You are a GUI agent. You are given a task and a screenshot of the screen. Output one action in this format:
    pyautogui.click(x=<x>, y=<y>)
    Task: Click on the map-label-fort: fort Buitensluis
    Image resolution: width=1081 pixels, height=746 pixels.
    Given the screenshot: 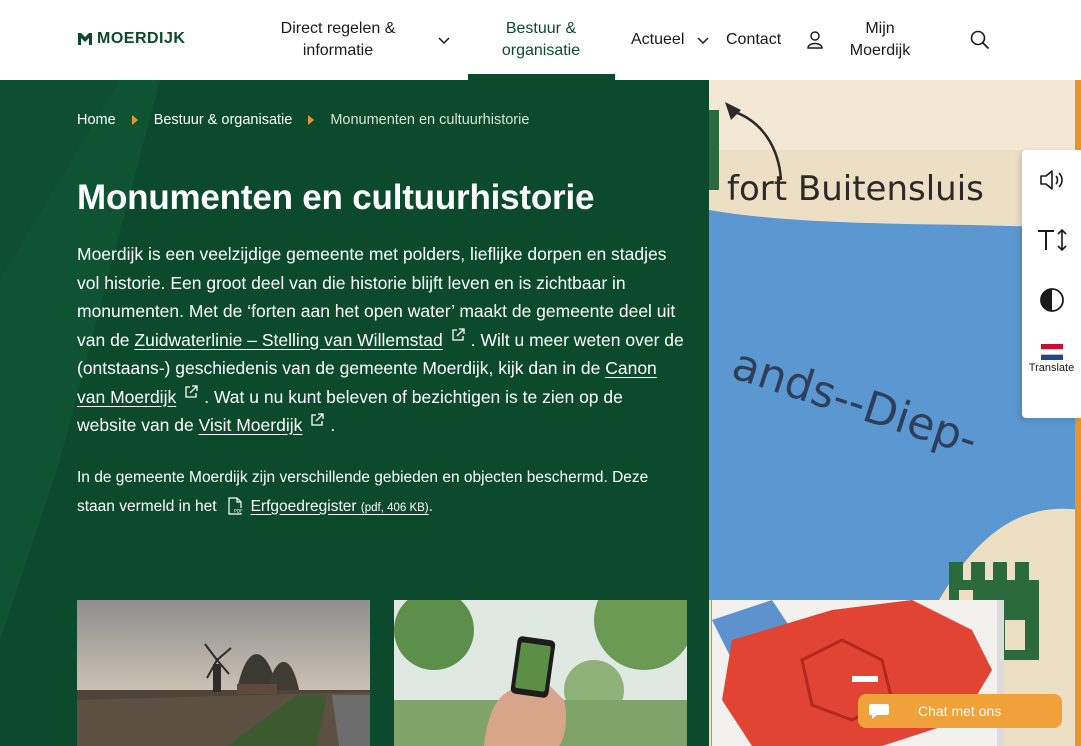 What is the action you would take?
    pyautogui.click(x=855, y=189)
    